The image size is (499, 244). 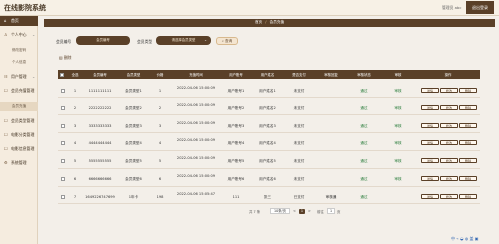 I want to click on user-account: 用户账号6, so click(x=236, y=179).